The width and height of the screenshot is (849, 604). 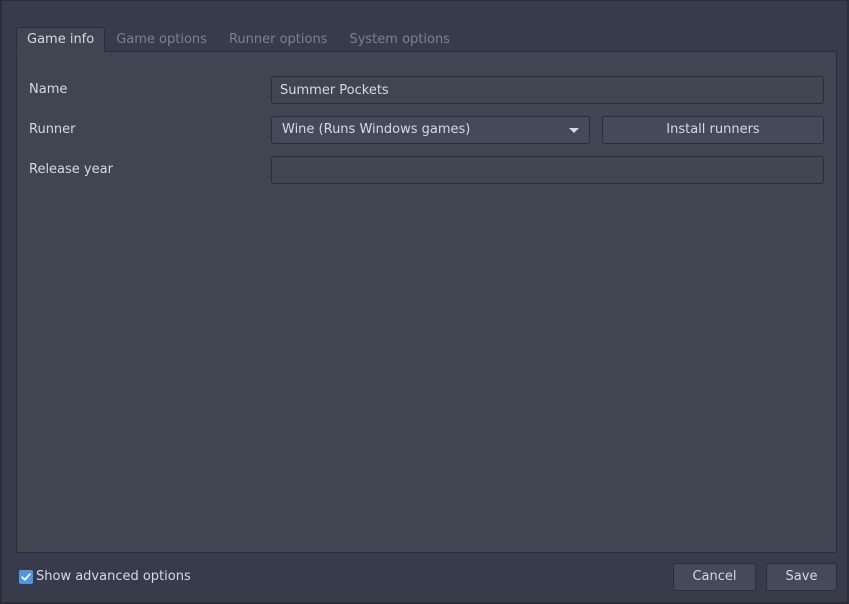 I want to click on tab-game-info: Game info, so click(x=61, y=39).